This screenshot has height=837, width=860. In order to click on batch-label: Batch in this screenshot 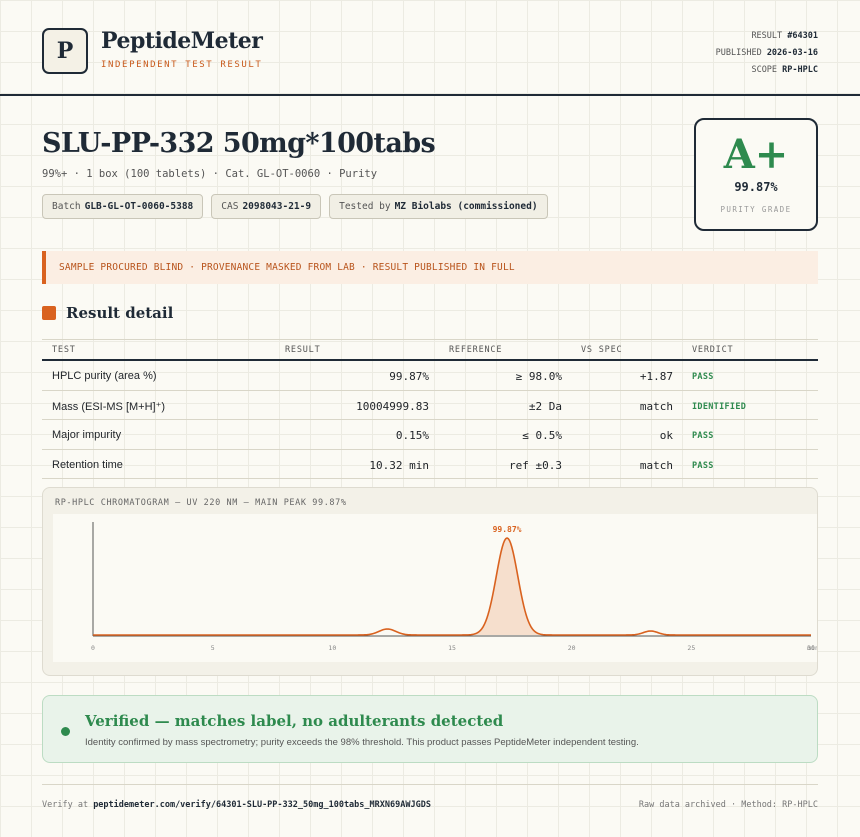, I will do `click(66, 206)`.